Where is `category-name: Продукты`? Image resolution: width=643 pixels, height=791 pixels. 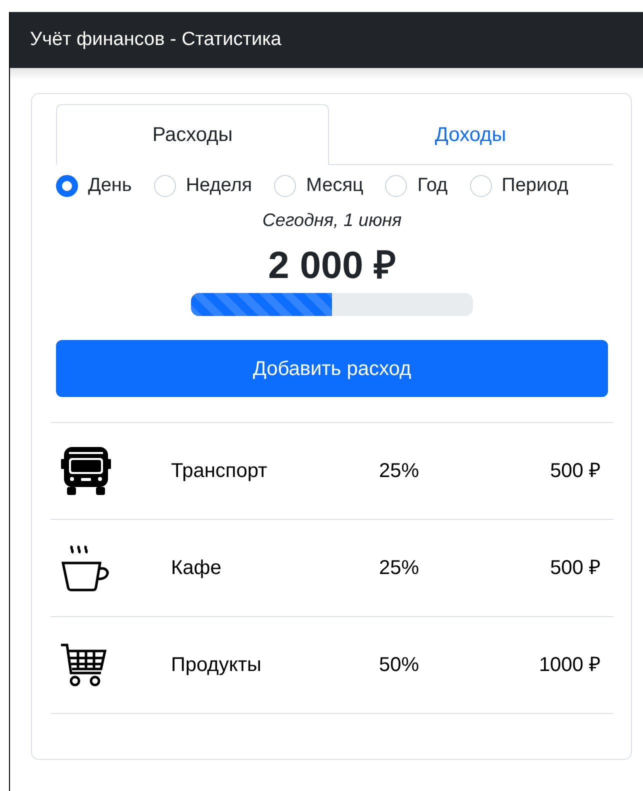
category-name: Продукты is located at coordinates (216, 665).